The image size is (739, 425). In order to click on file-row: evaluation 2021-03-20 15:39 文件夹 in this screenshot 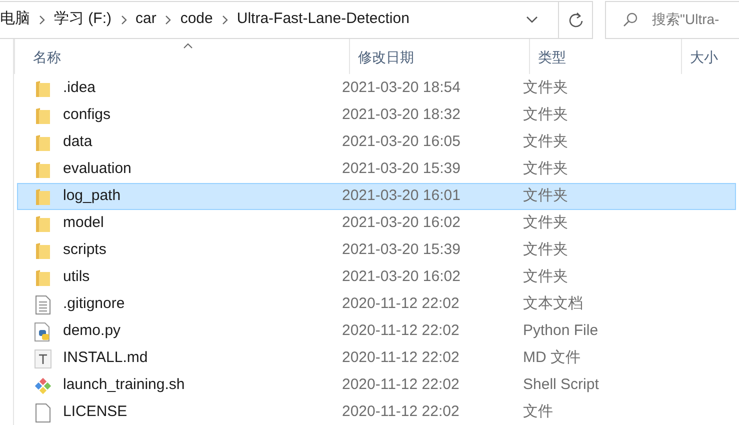, I will do `click(376, 169)`.